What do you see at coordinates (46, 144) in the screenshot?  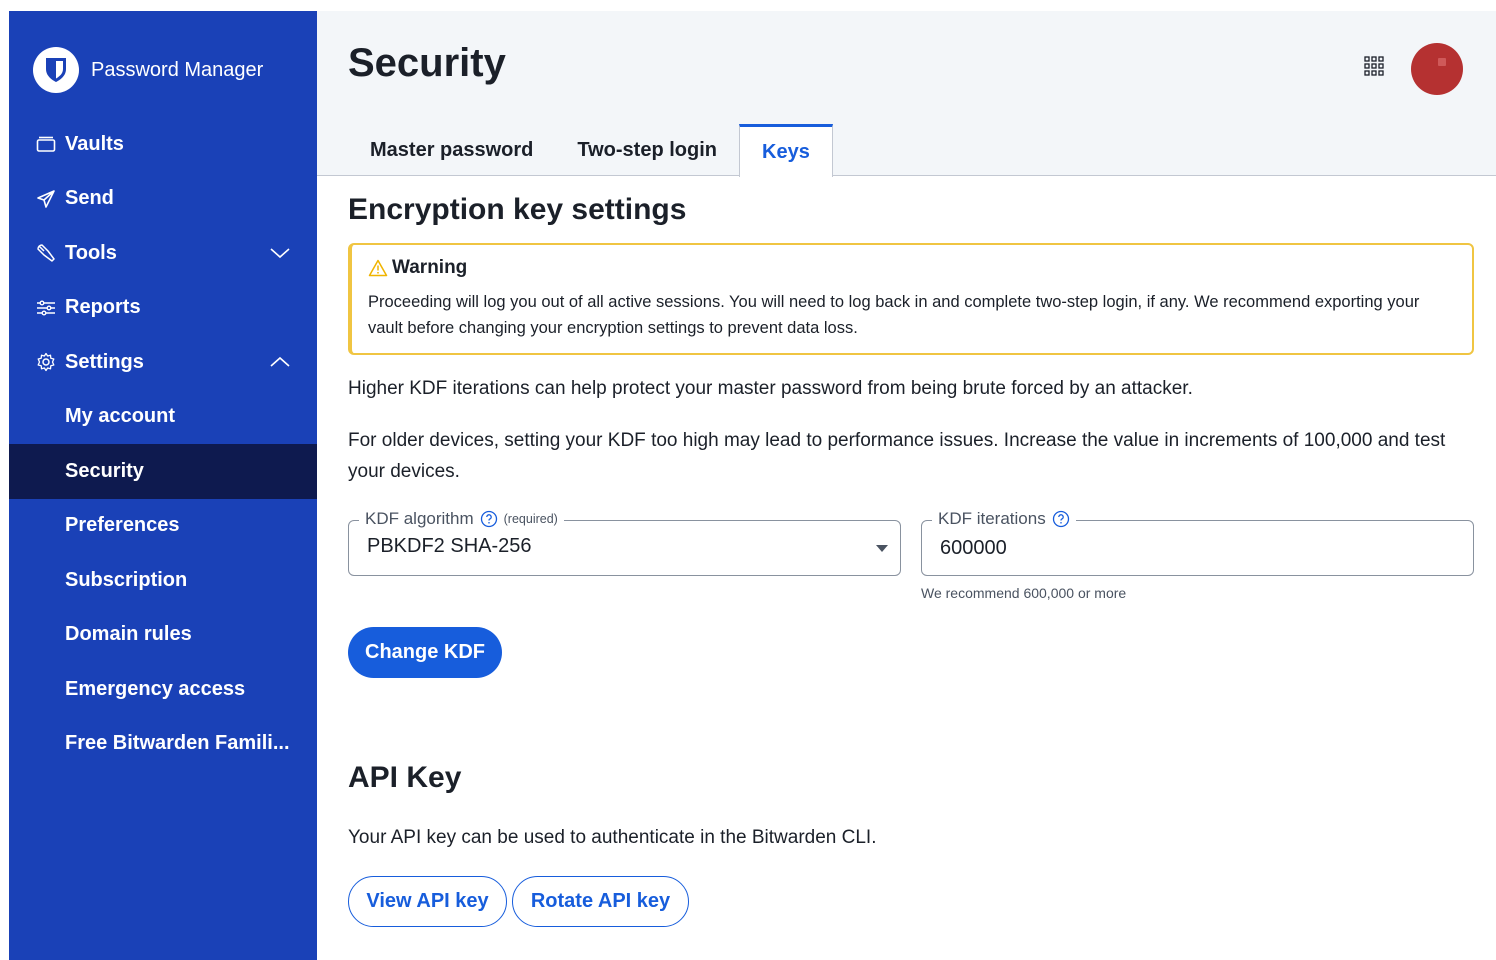 I see `vault-icon` at bounding box center [46, 144].